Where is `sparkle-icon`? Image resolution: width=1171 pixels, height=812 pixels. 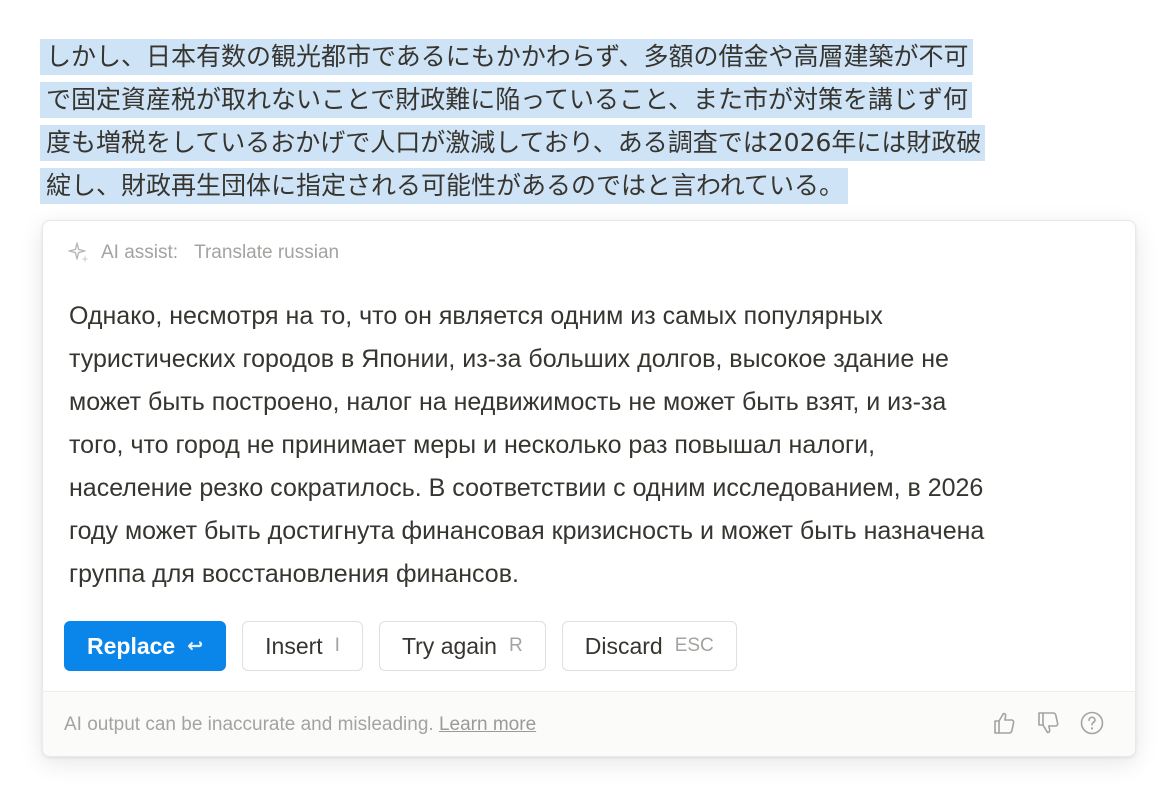 sparkle-icon is located at coordinates (79, 253).